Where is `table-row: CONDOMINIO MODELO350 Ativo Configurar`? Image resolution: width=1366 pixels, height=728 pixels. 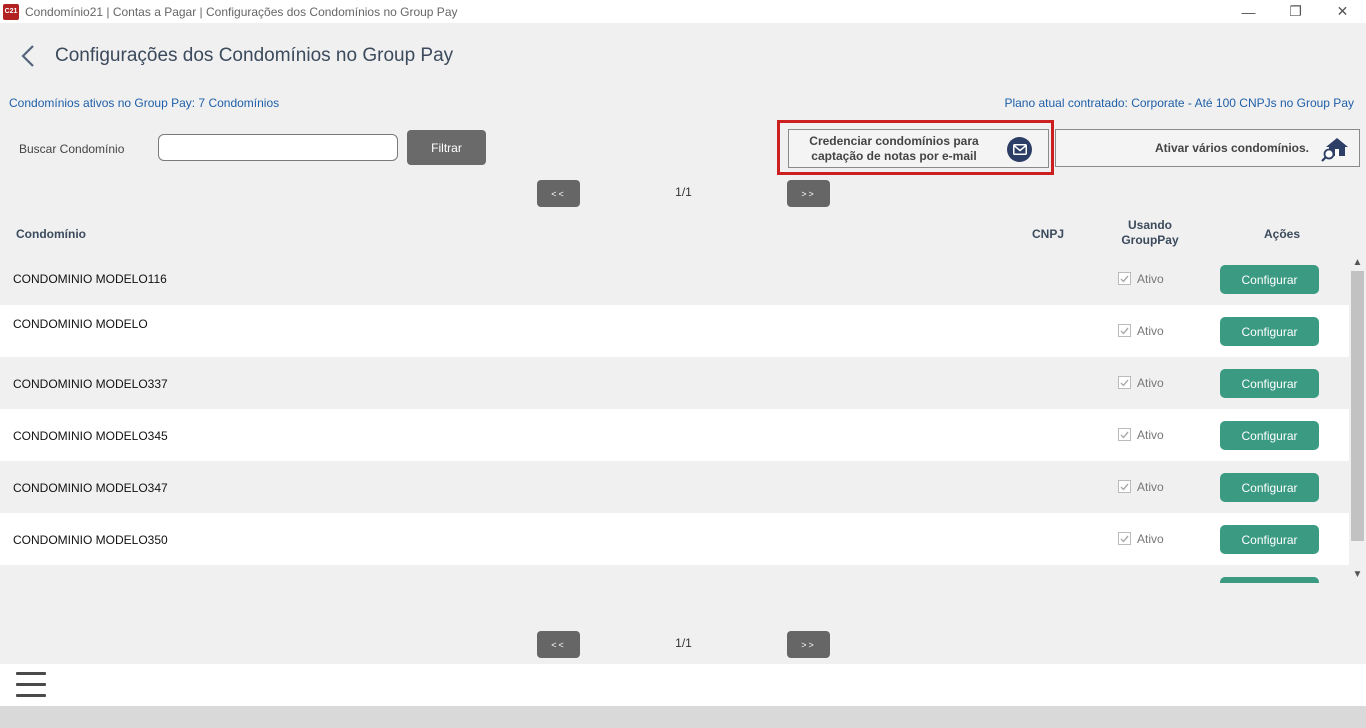 table-row: CONDOMINIO MODELO350 Ativo Configurar is located at coordinates (674, 539).